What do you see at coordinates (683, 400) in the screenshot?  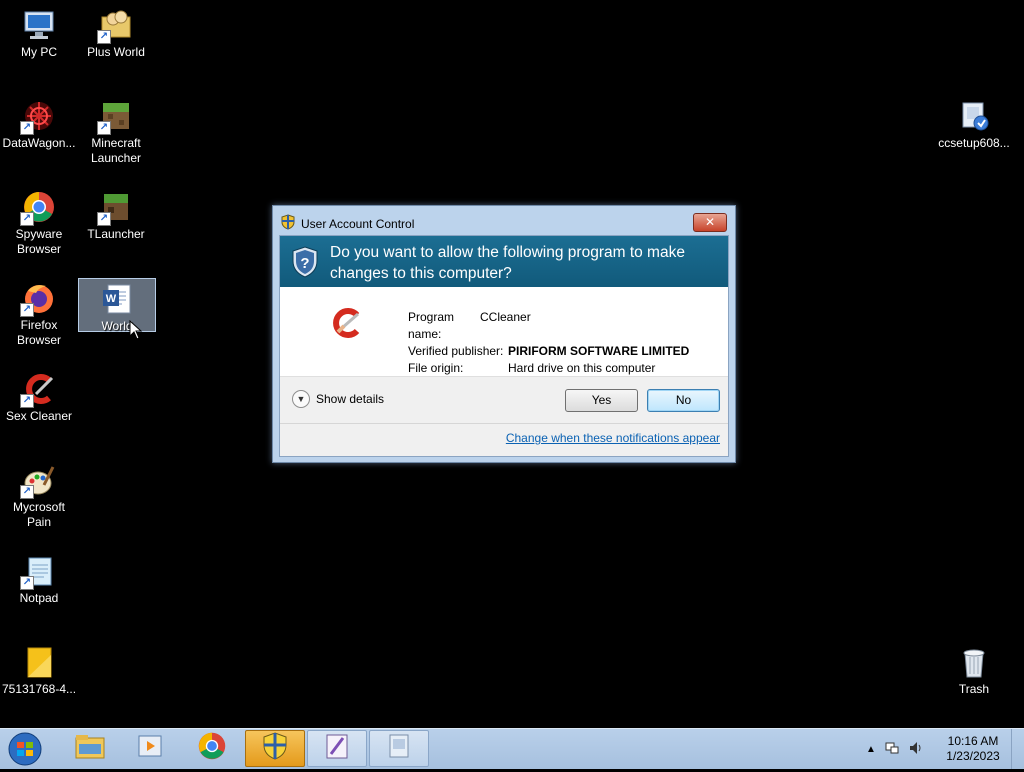 I see `no-button: No` at bounding box center [683, 400].